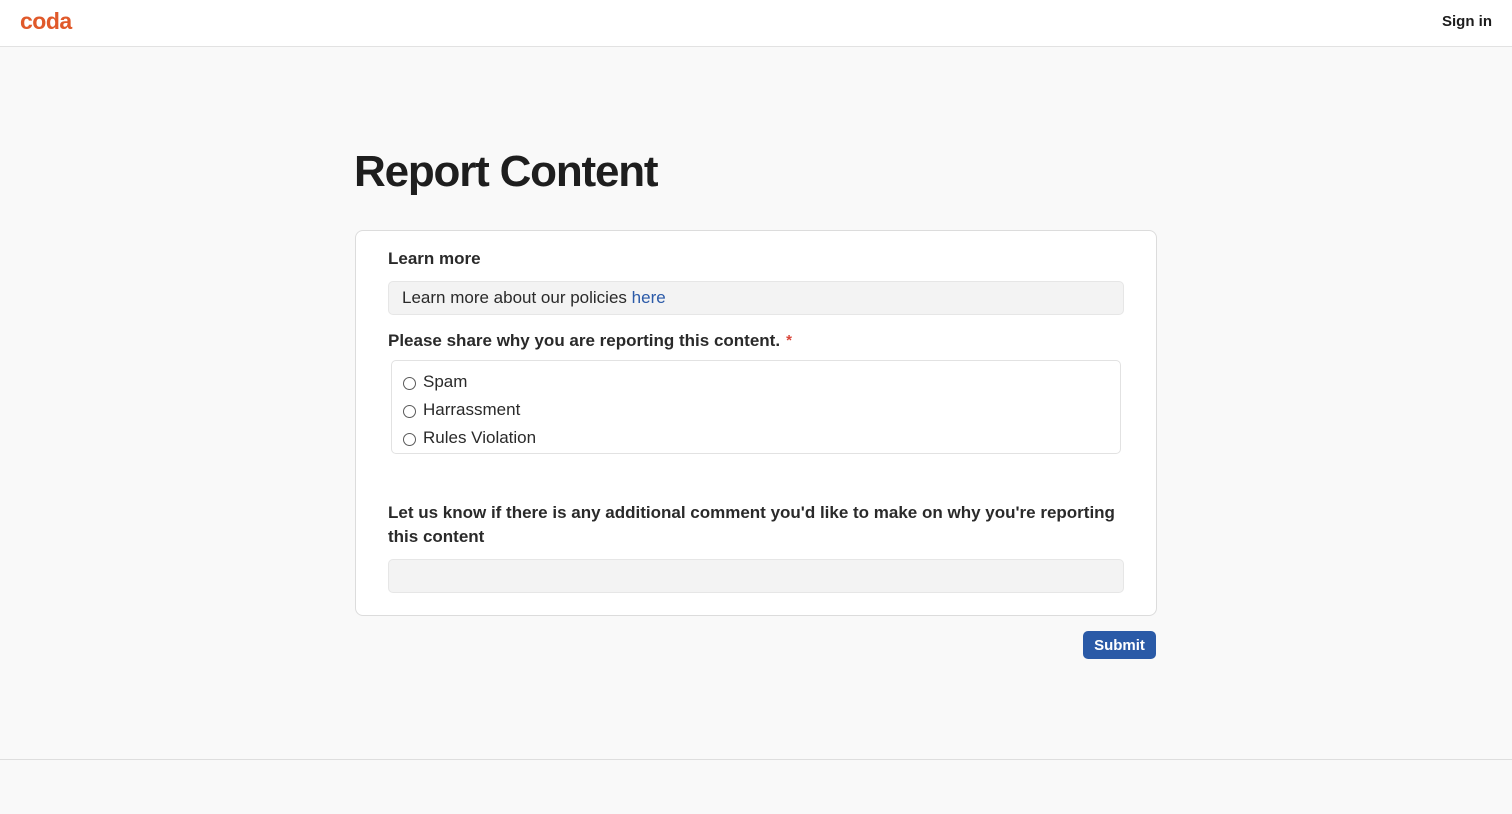 The height and width of the screenshot is (814, 1512). Describe the element at coordinates (472, 409) in the screenshot. I see `radio-option-label: Harrassment` at that location.